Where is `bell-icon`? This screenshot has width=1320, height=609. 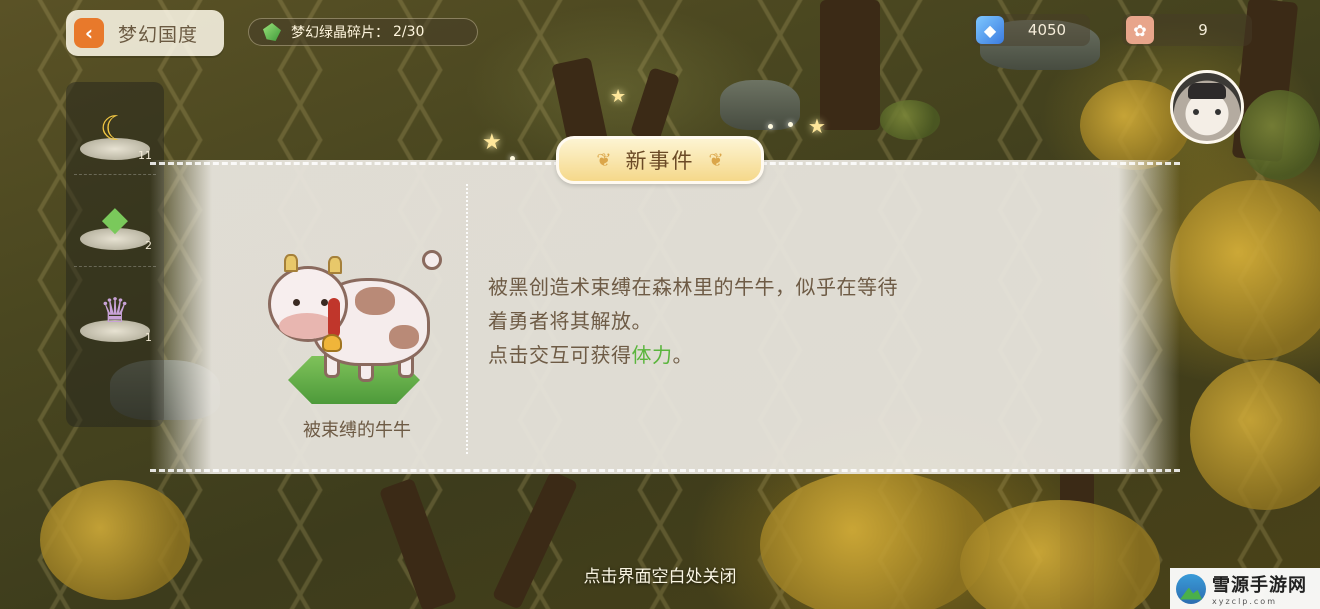
bell-icon is located at coordinates (332, 343).